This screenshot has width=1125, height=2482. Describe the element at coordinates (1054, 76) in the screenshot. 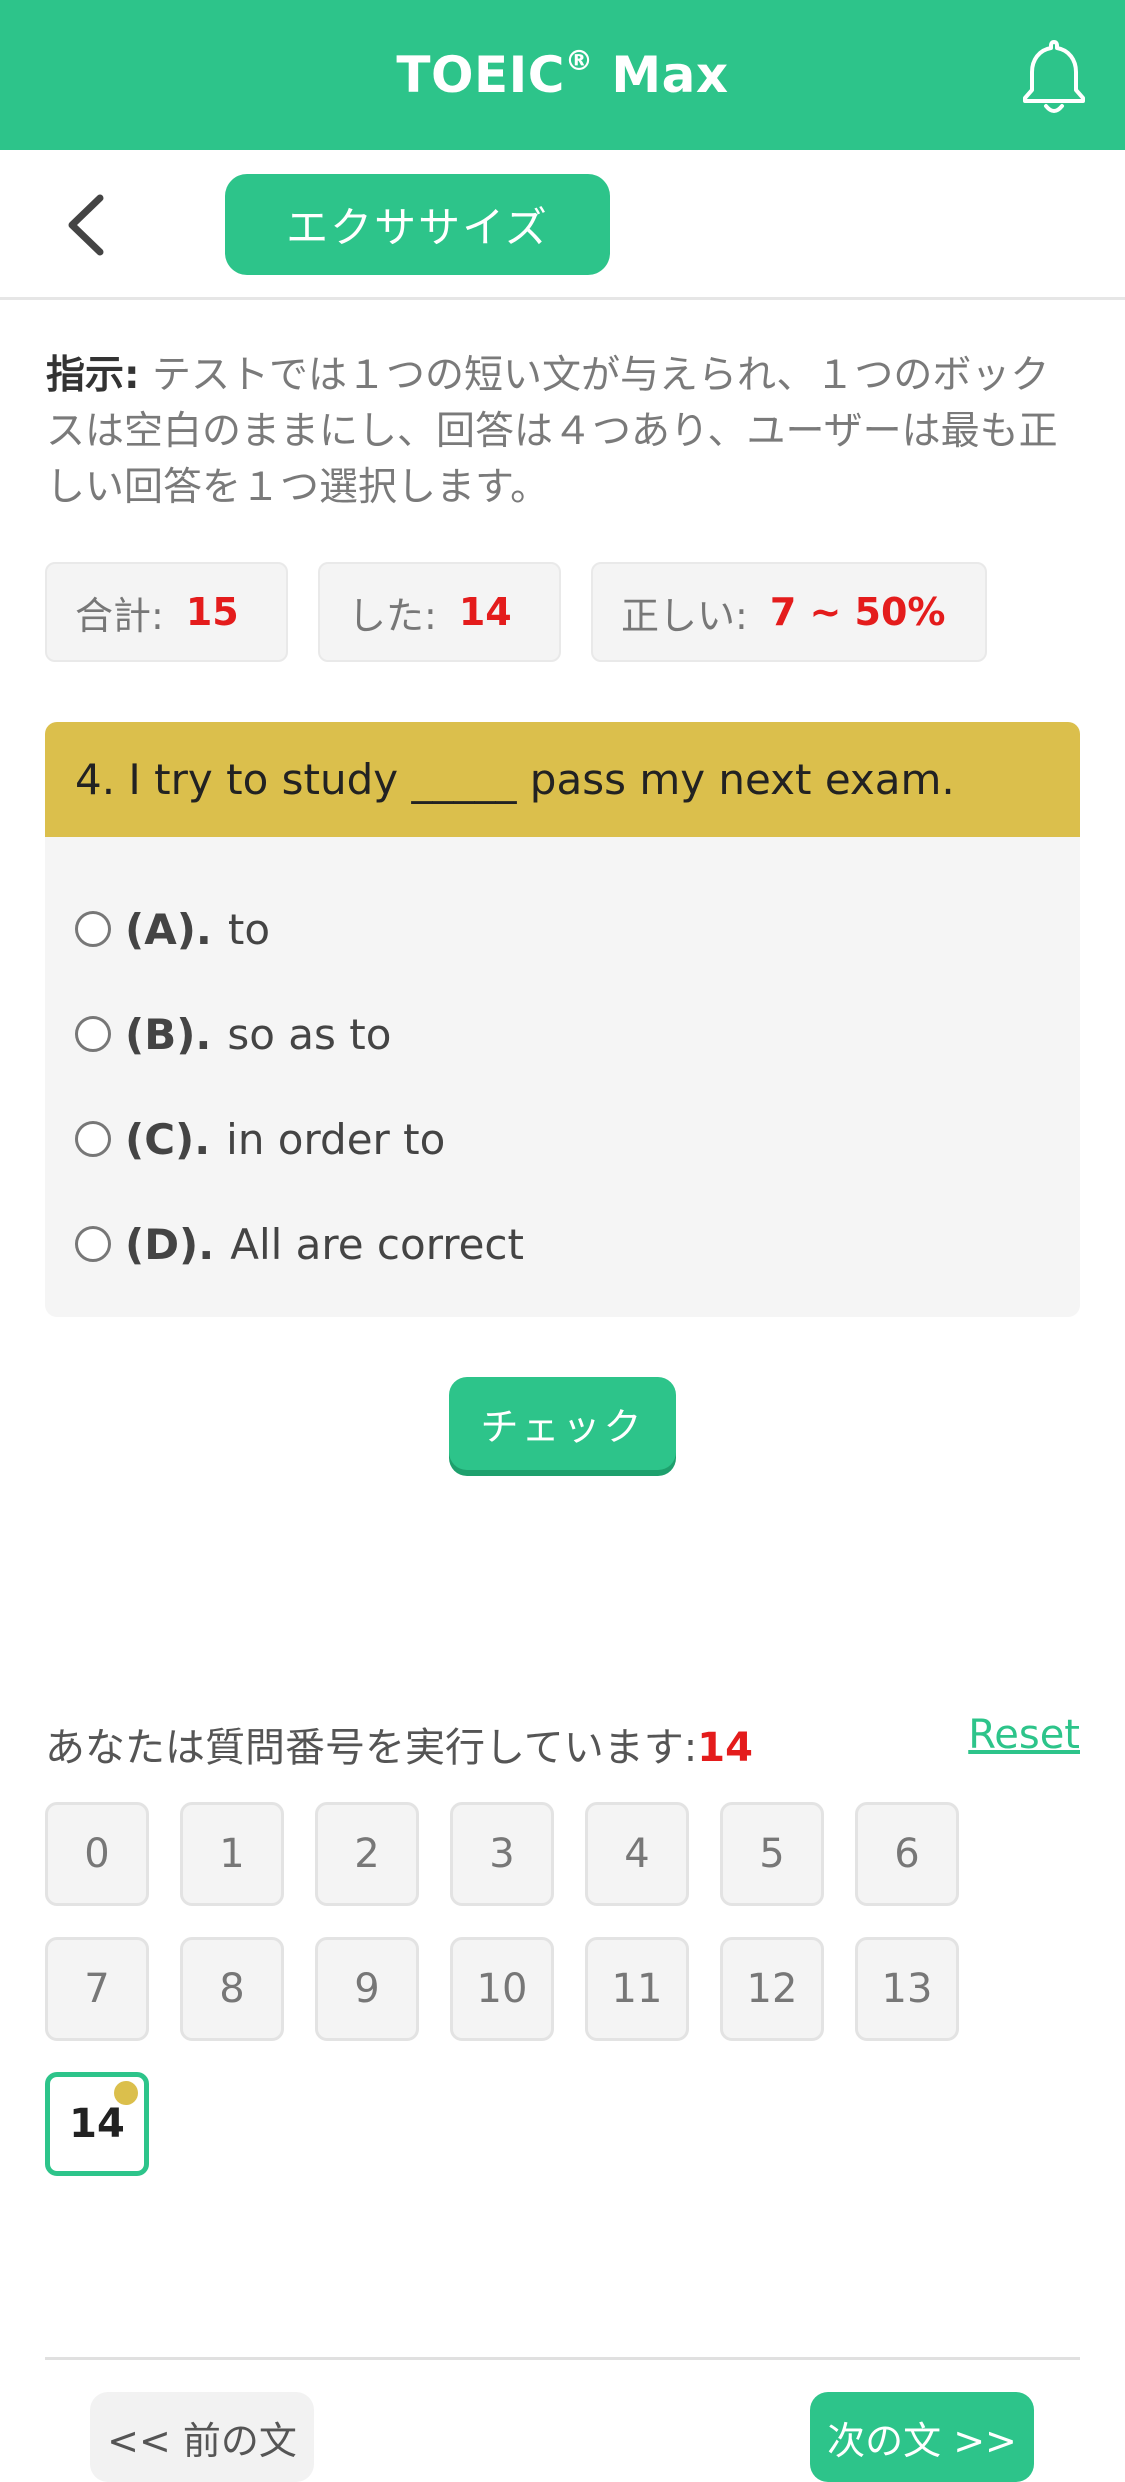

I see `bell-icon` at that location.